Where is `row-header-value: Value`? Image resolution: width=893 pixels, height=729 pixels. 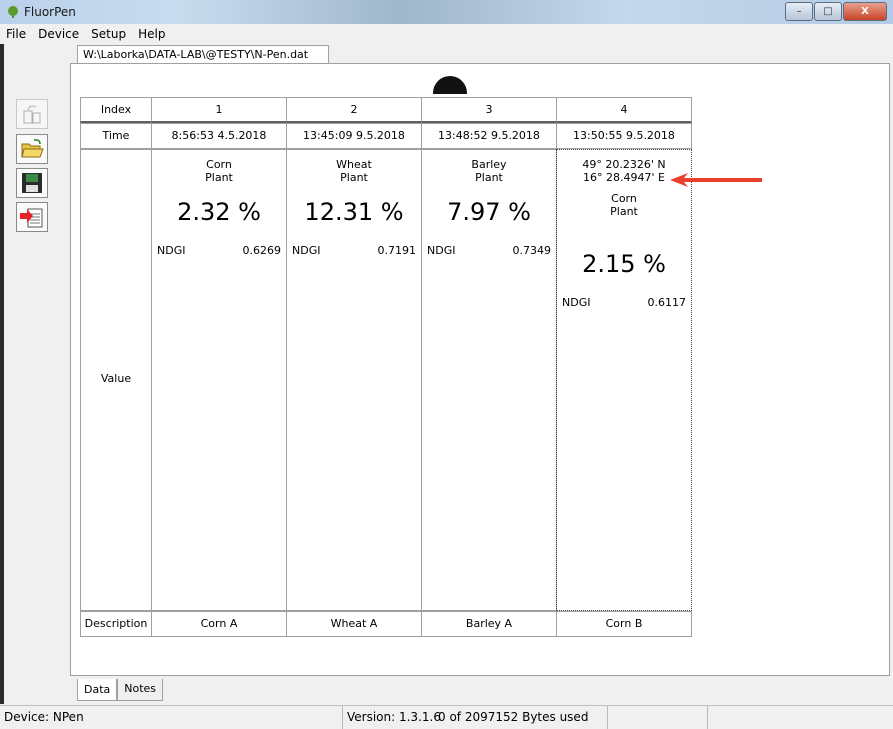 row-header-value: Value is located at coordinates (116, 380).